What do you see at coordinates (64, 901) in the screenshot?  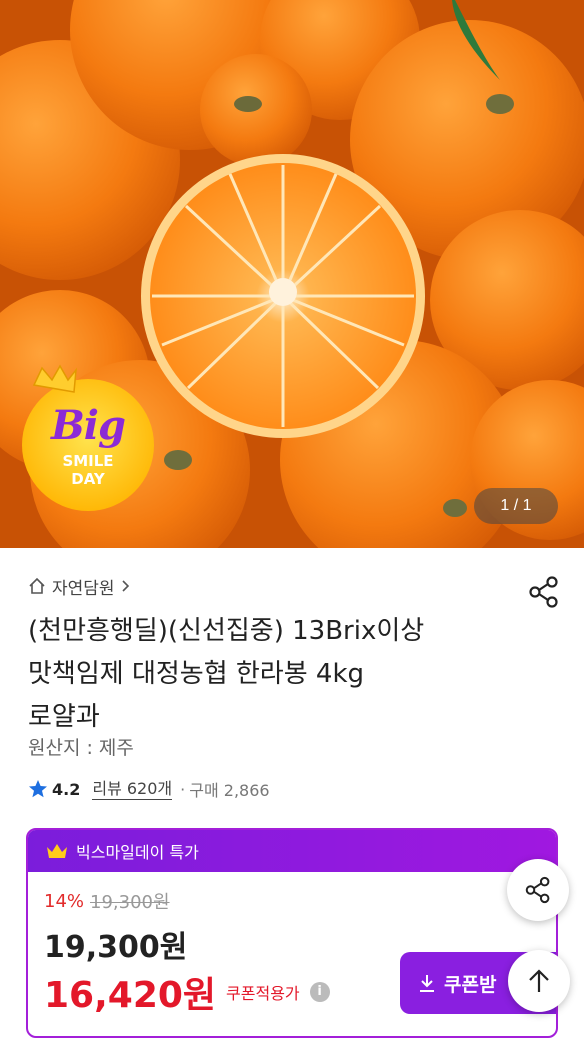 I see `discount-percent: 14%` at bounding box center [64, 901].